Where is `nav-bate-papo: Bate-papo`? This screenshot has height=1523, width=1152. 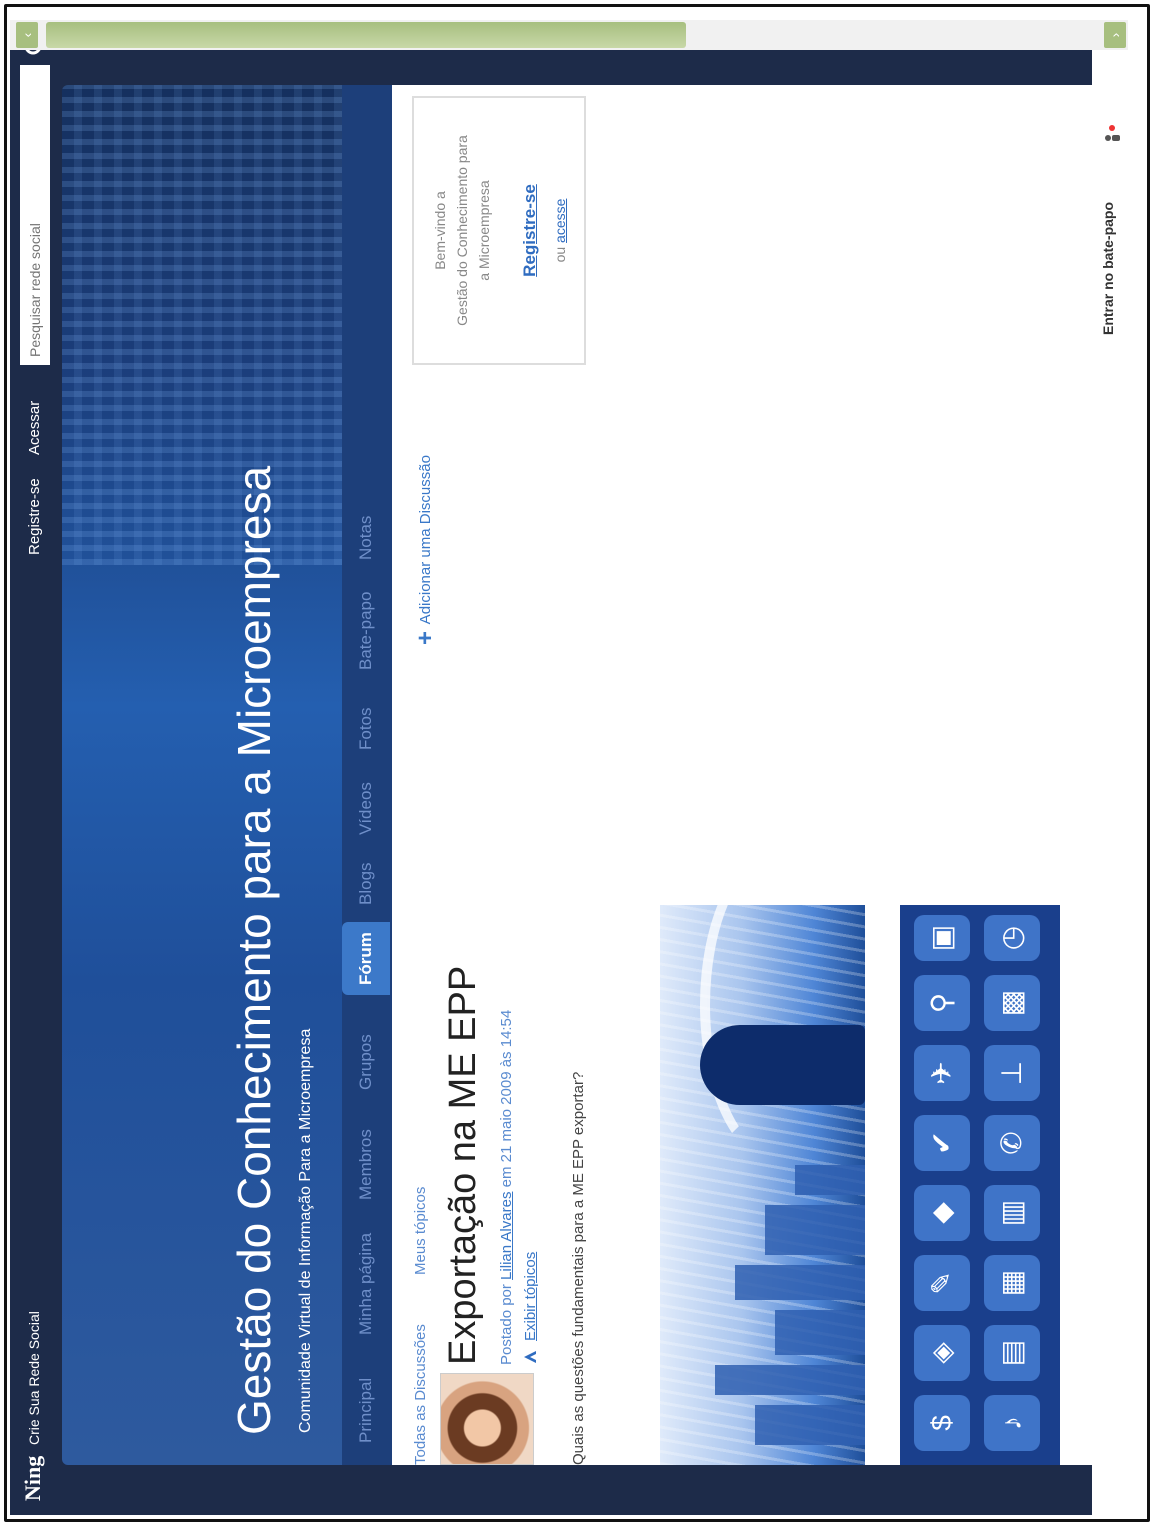
nav-bate-papo: Bate-papo is located at coordinates (366, 631).